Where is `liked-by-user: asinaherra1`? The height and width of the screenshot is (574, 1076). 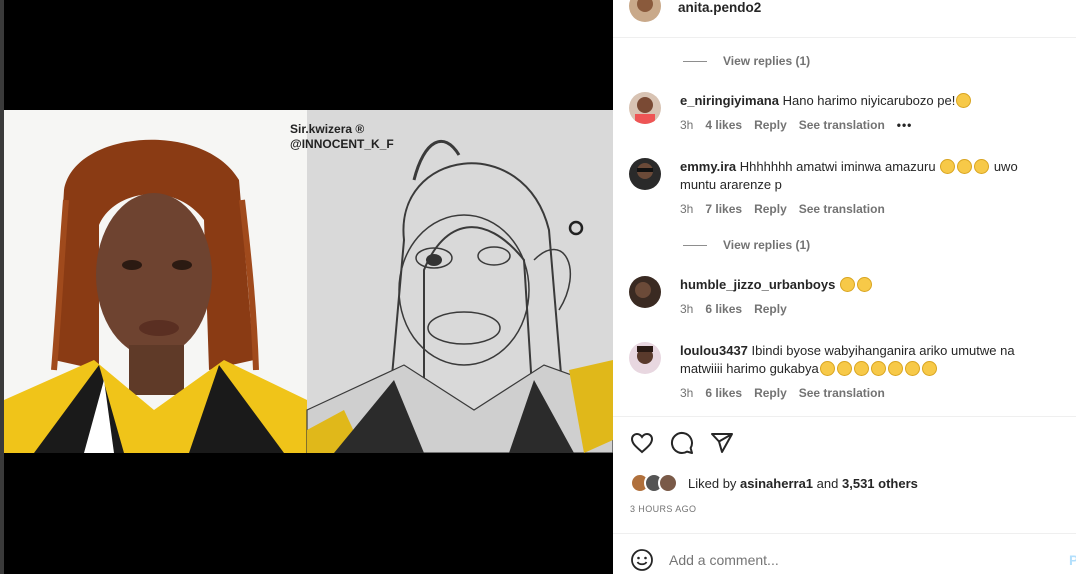 liked-by-user: asinaherra1 is located at coordinates (776, 483).